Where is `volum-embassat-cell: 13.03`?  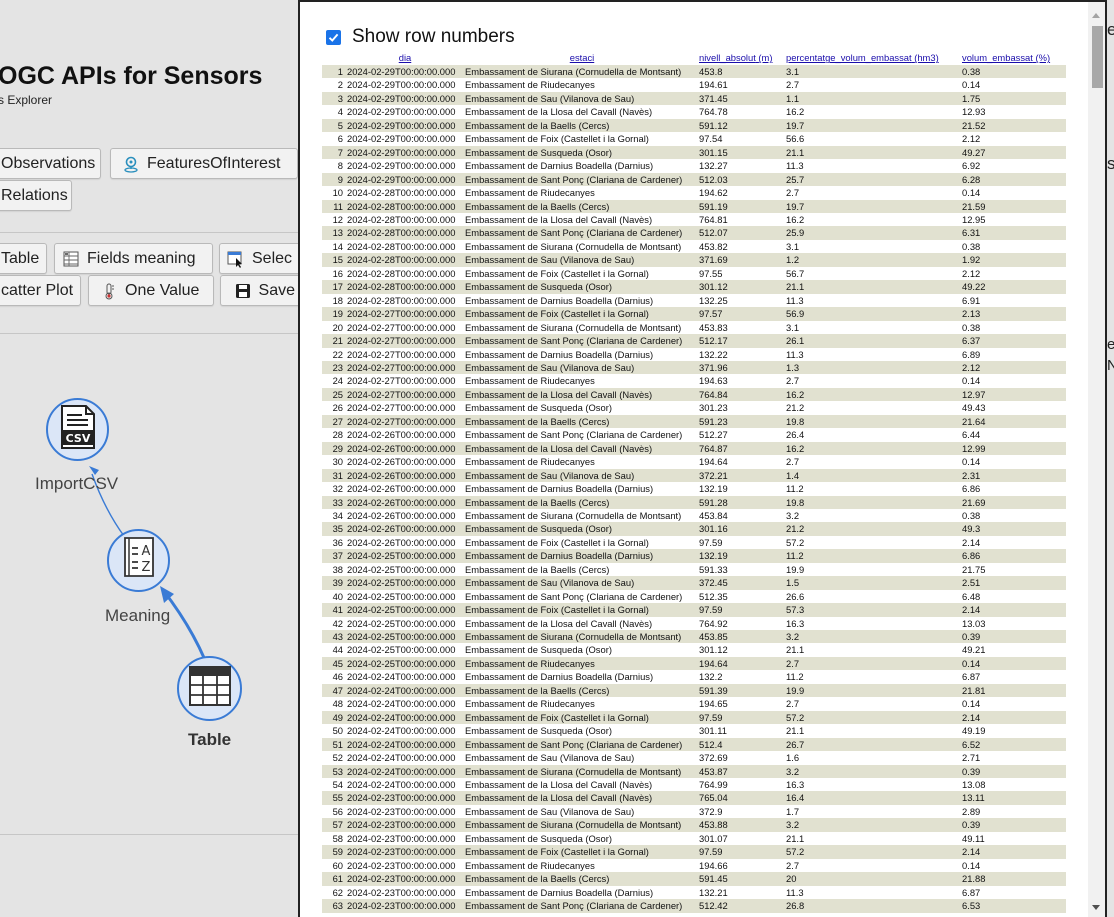 volum-embassat-cell: 13.03 is located at coordinates (1014, 623).